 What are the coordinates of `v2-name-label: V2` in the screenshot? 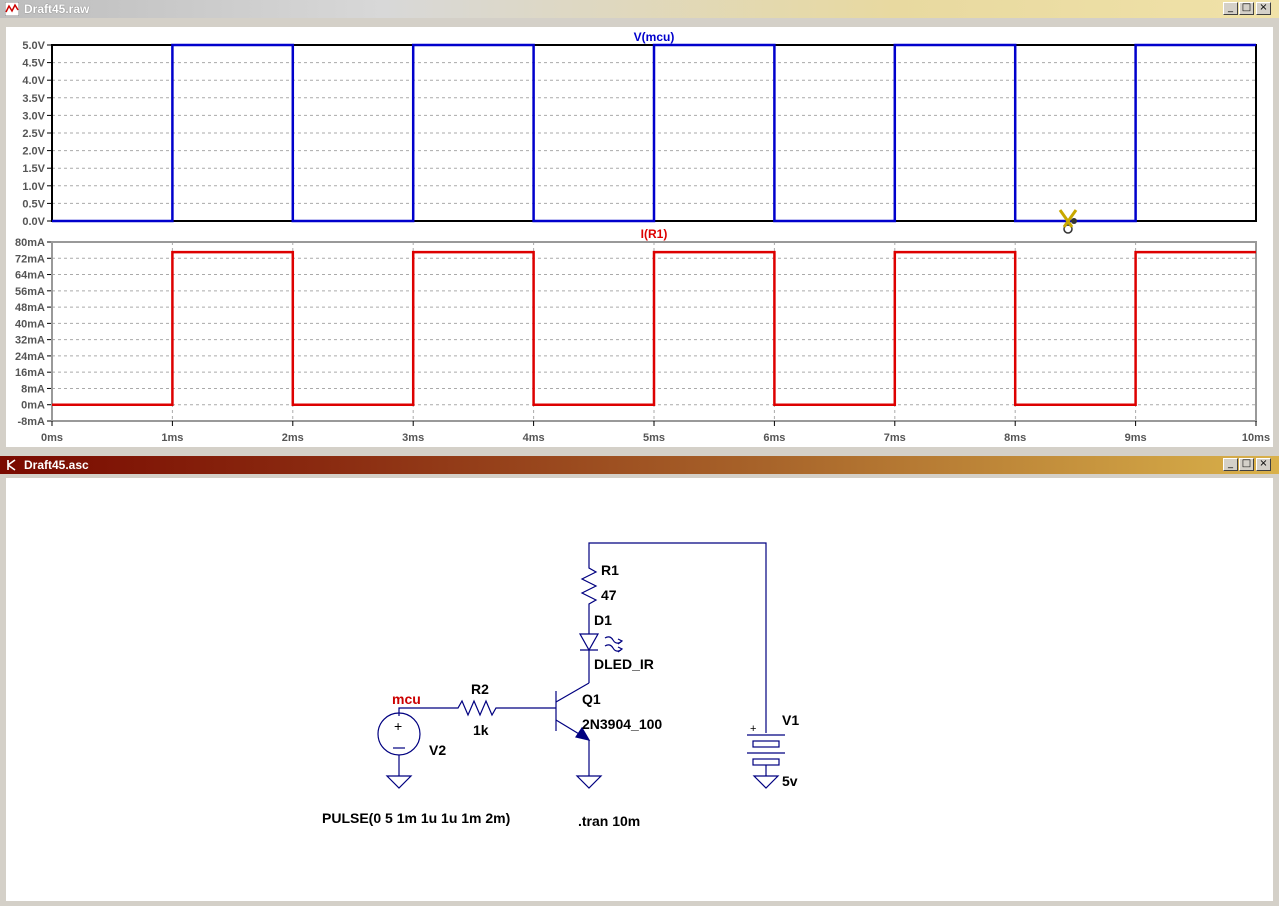 It's located at (437, 750).